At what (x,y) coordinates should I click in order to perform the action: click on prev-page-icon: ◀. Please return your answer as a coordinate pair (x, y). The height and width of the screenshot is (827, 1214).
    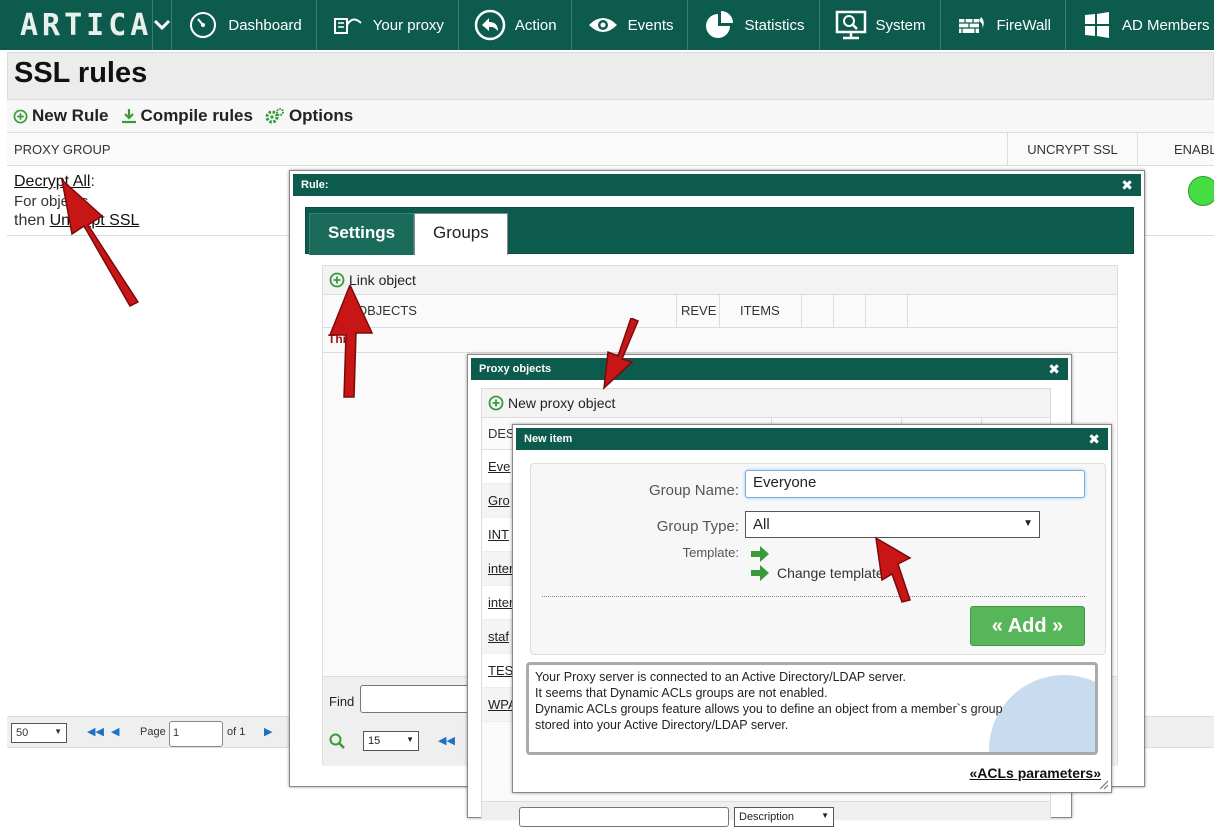
    Looking at the image, I should click on (115, 731).